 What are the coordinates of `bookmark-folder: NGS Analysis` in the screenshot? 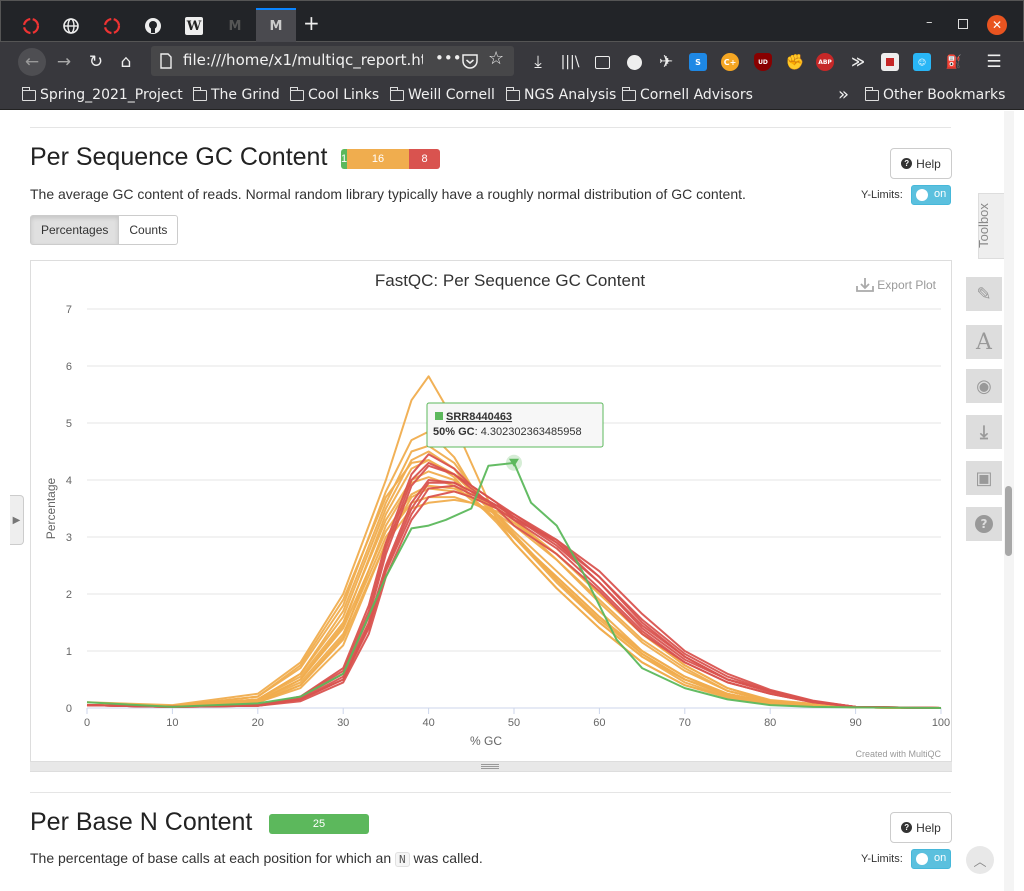 It's located at (560, 94).